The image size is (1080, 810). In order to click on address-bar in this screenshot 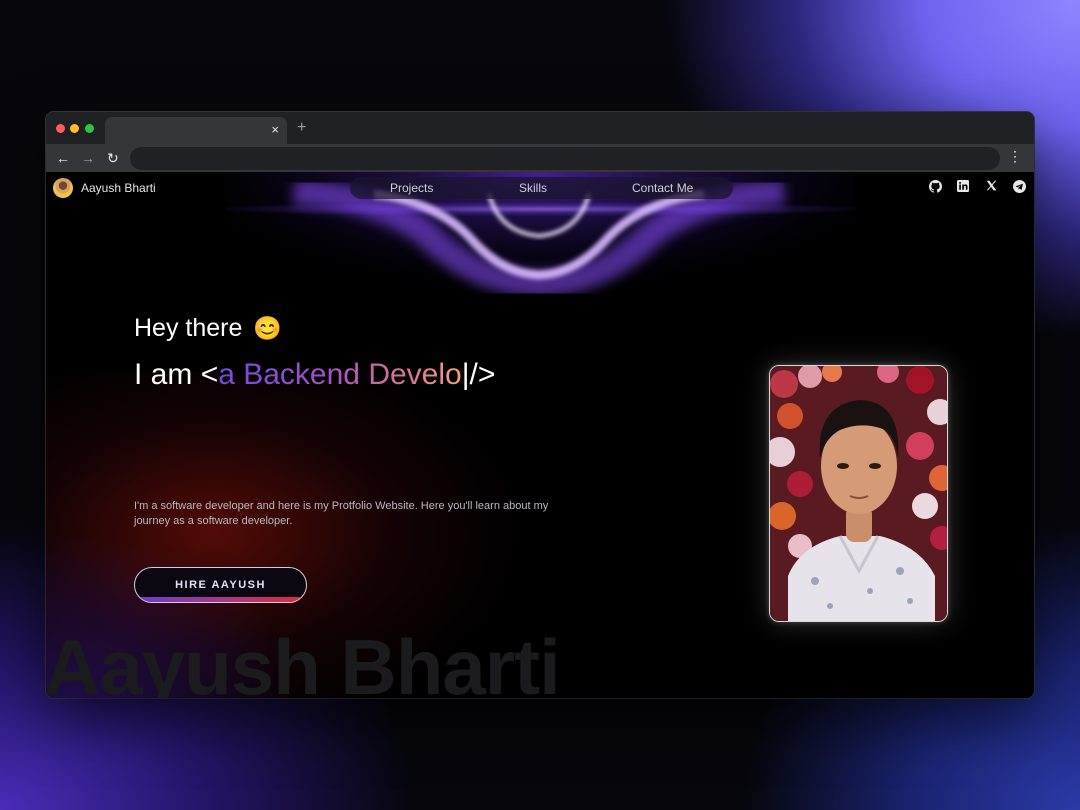, I will do `click(565, 158)`.